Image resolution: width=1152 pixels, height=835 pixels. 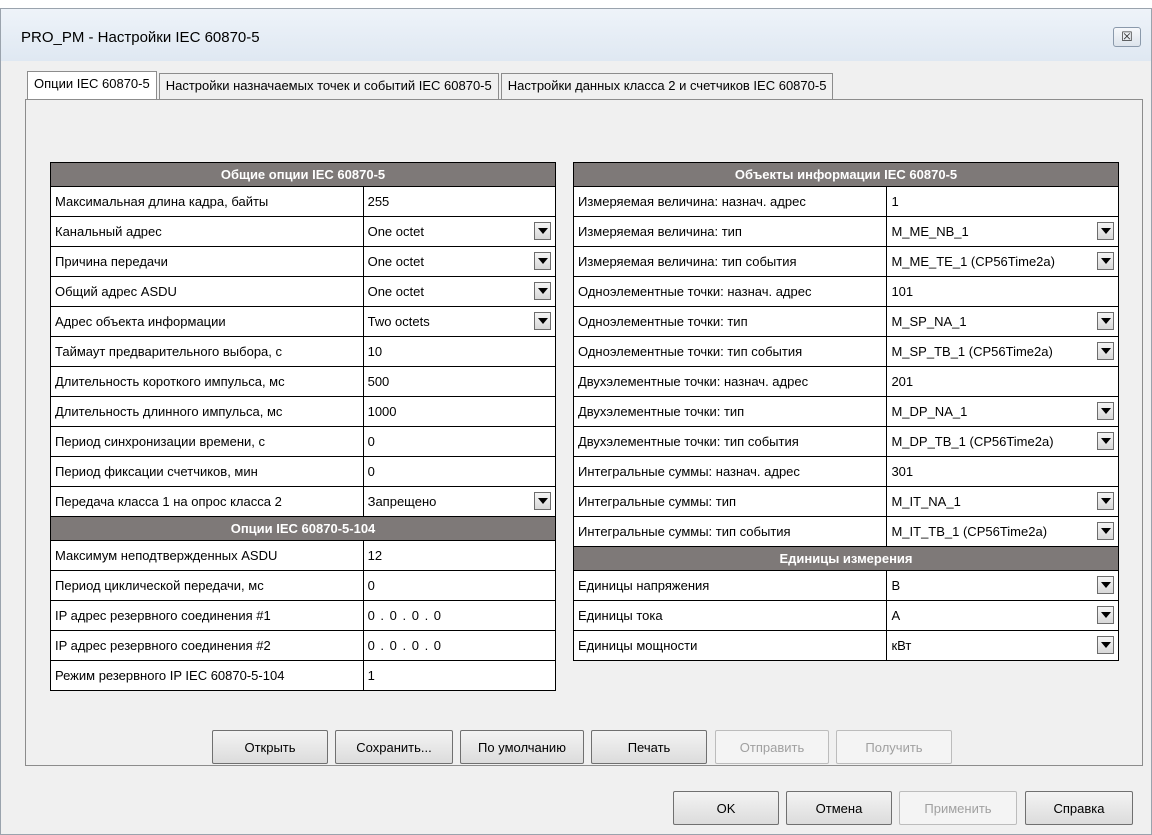 What do you see at coordinates (459, 675) in the screenshot?
I see `backup-ip-mode-input: 1` at bounding box center [459, 675].